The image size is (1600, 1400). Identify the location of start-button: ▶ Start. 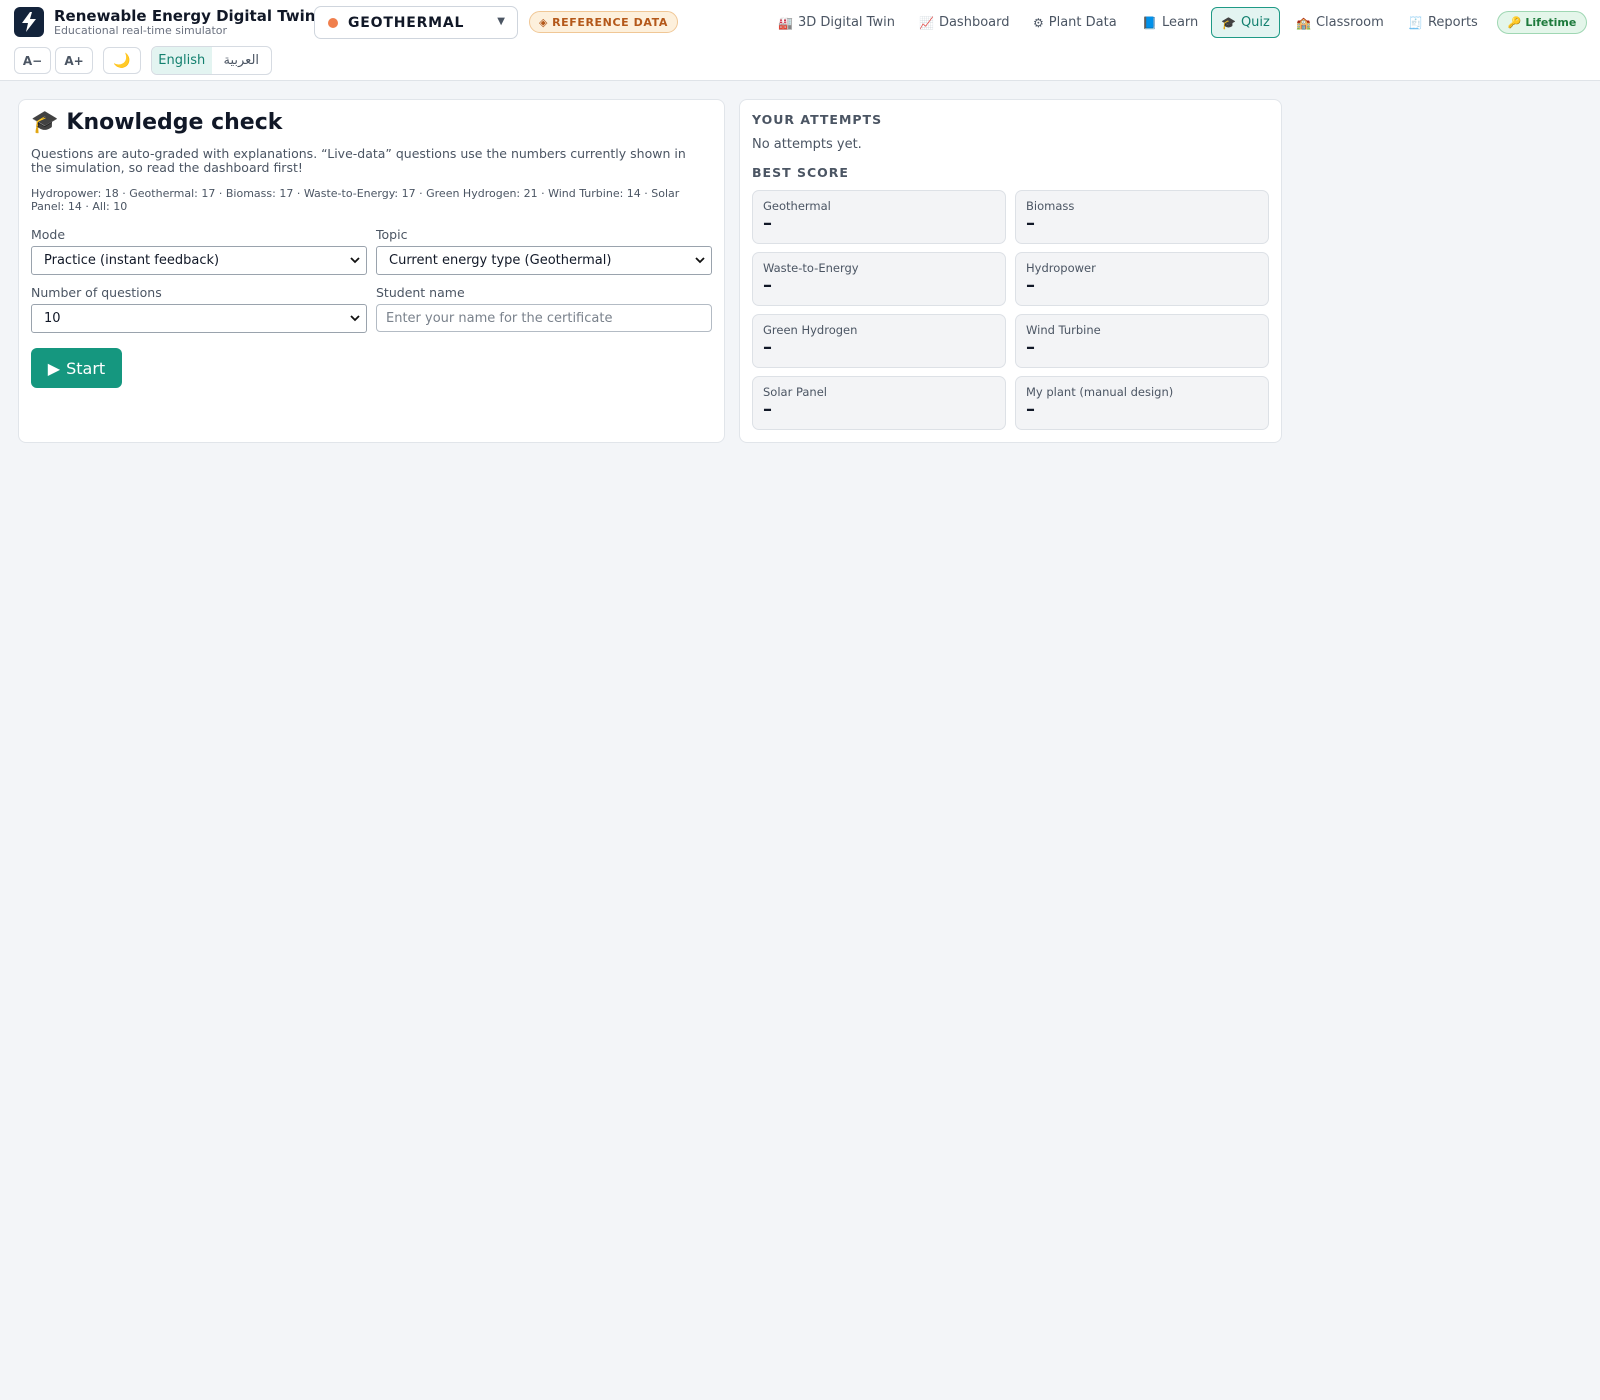
(76, 368).